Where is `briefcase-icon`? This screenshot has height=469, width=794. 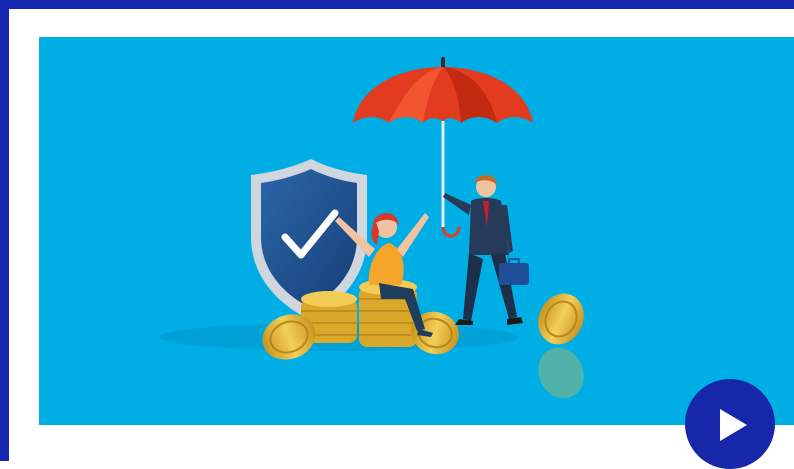
briefcase-icon is located at coordinates (514, 274).